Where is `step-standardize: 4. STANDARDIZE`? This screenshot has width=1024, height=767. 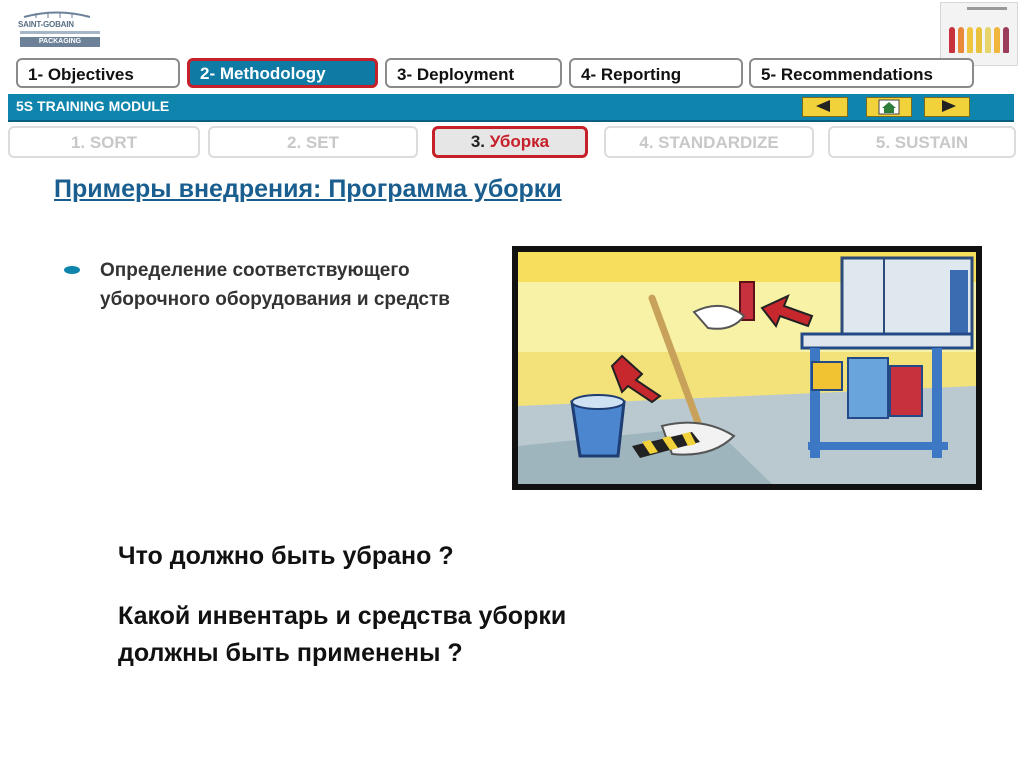
step-standardize: 4. STANDARDIZE is located at coordinates (709, 142).